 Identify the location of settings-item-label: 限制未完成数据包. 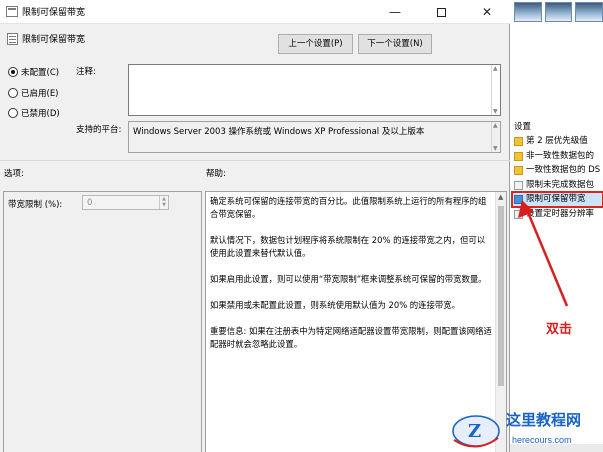
(560, 184).